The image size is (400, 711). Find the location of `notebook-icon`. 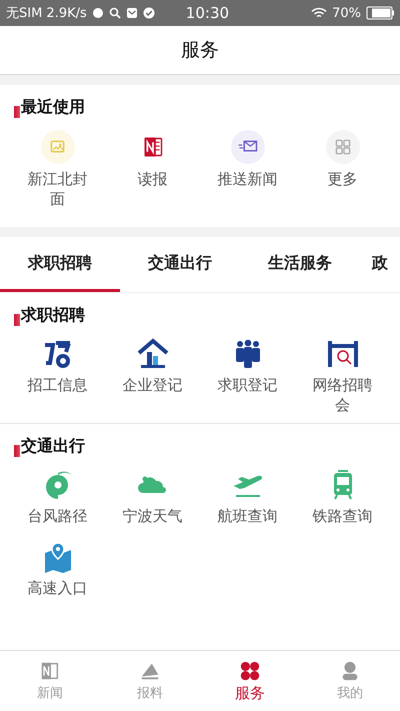

notebook-icon is located at coordinates (50, 671).